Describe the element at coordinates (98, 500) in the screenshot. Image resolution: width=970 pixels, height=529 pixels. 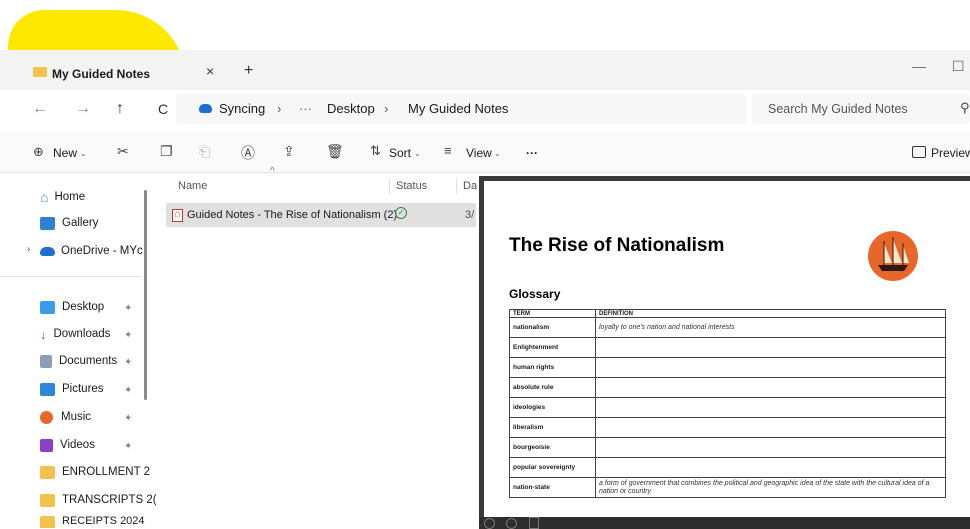
I see `sidebar-item-transcripts: TRANSCRIPTS 2(` at that location.